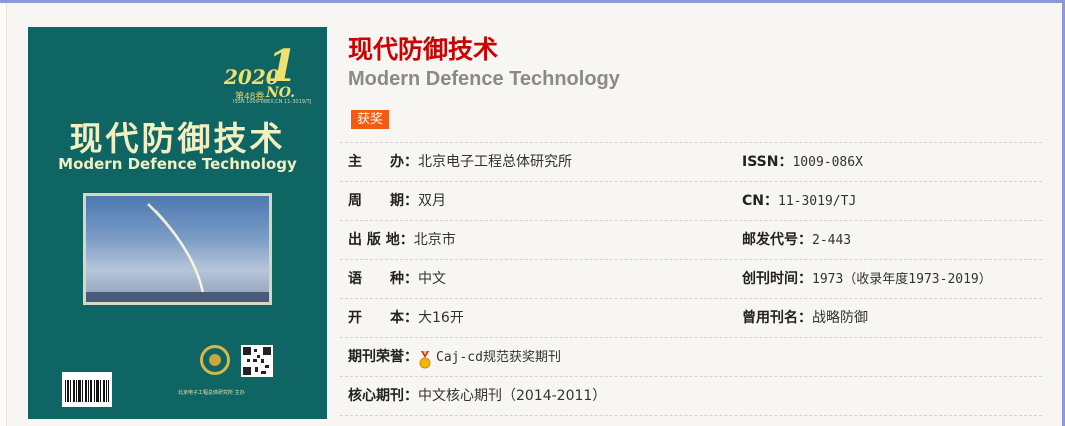 The height and width of the screenshot is (426, 1065). I want to click on issn-label: ISSN：, so click(767, 162).